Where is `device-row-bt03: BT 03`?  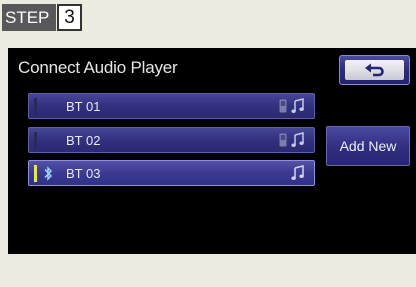
device-row-bt03: BT 03 is located at coordinates (171, 173).